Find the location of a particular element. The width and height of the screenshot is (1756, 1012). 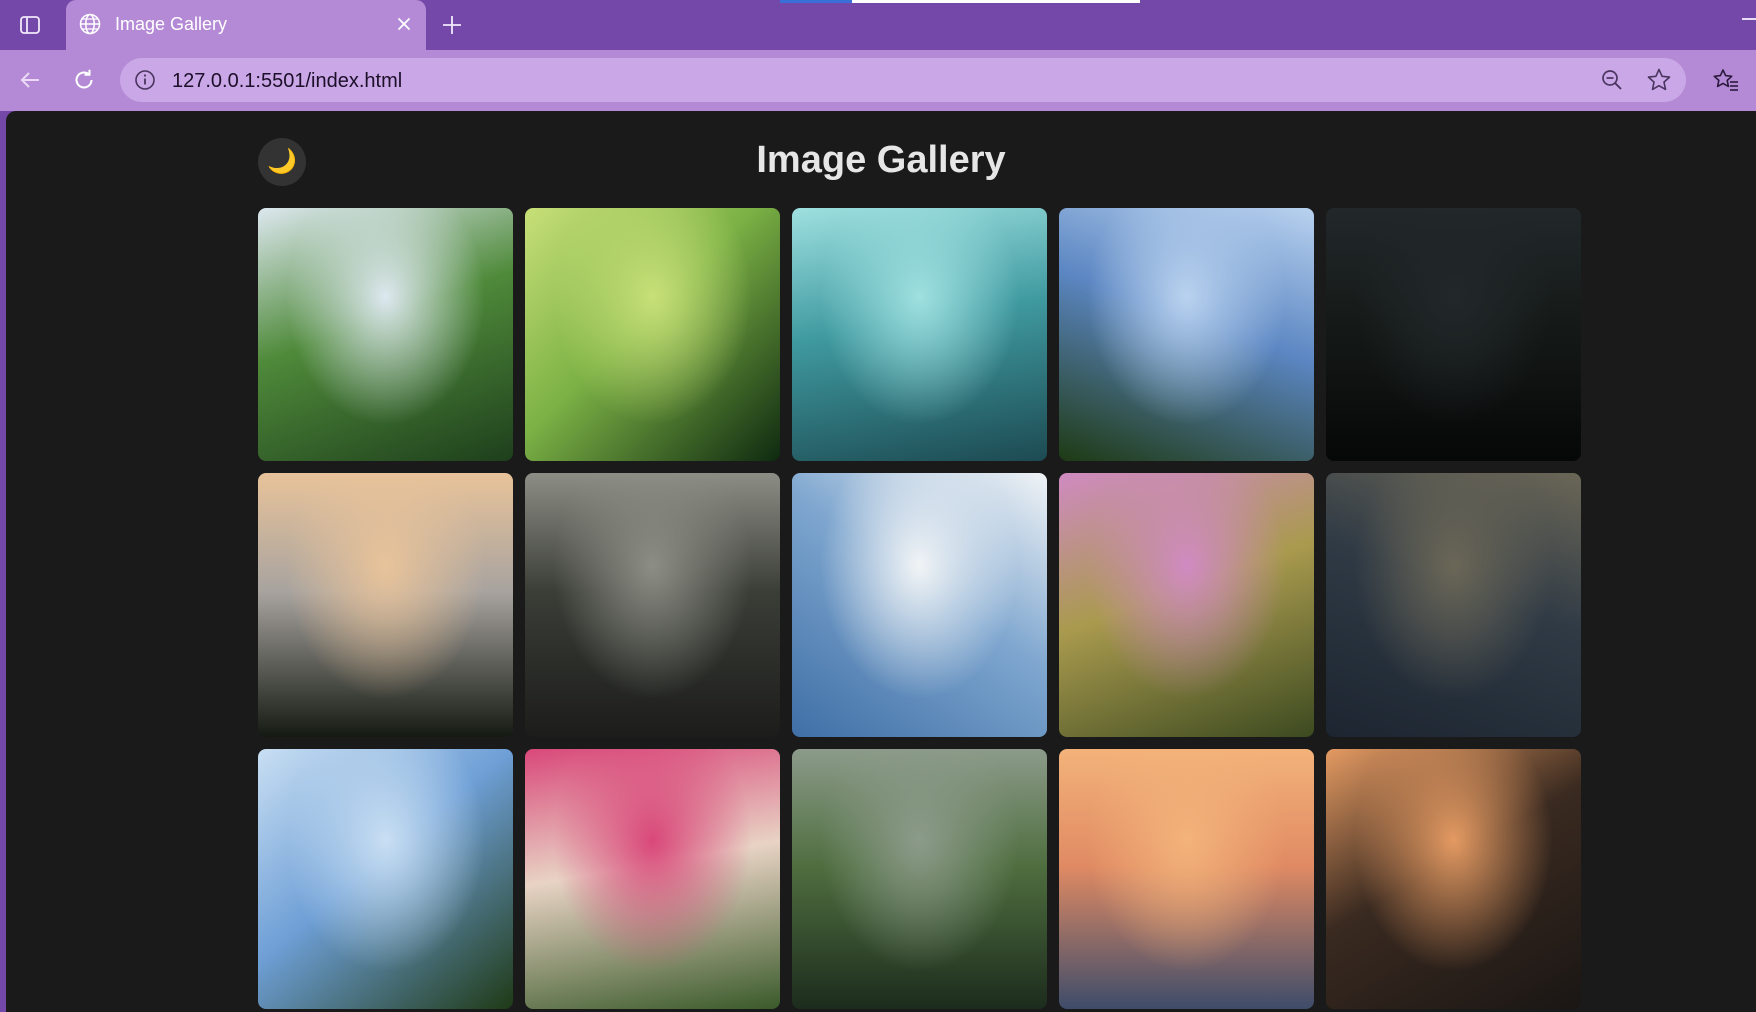

arrow-left-icon is located at coordinates (29, 80).